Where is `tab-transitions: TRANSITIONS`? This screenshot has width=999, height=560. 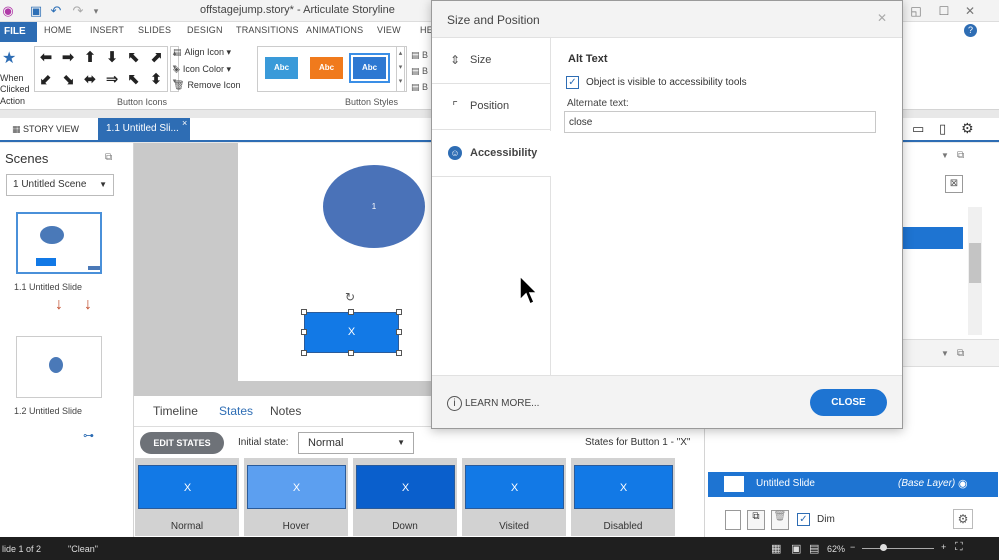
tab-transitions: TRANSITIONS is located at coordinates (267, 30).